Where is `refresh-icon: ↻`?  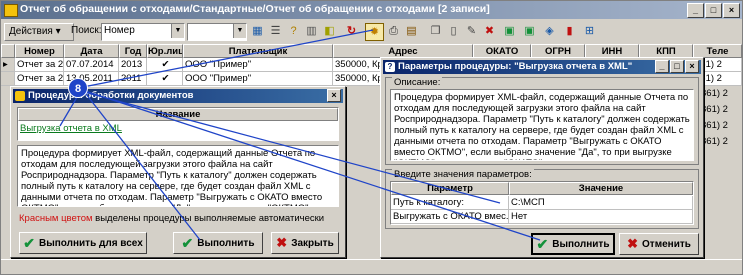
refresh-icon: ↻ is located at coordinates (351, 31).